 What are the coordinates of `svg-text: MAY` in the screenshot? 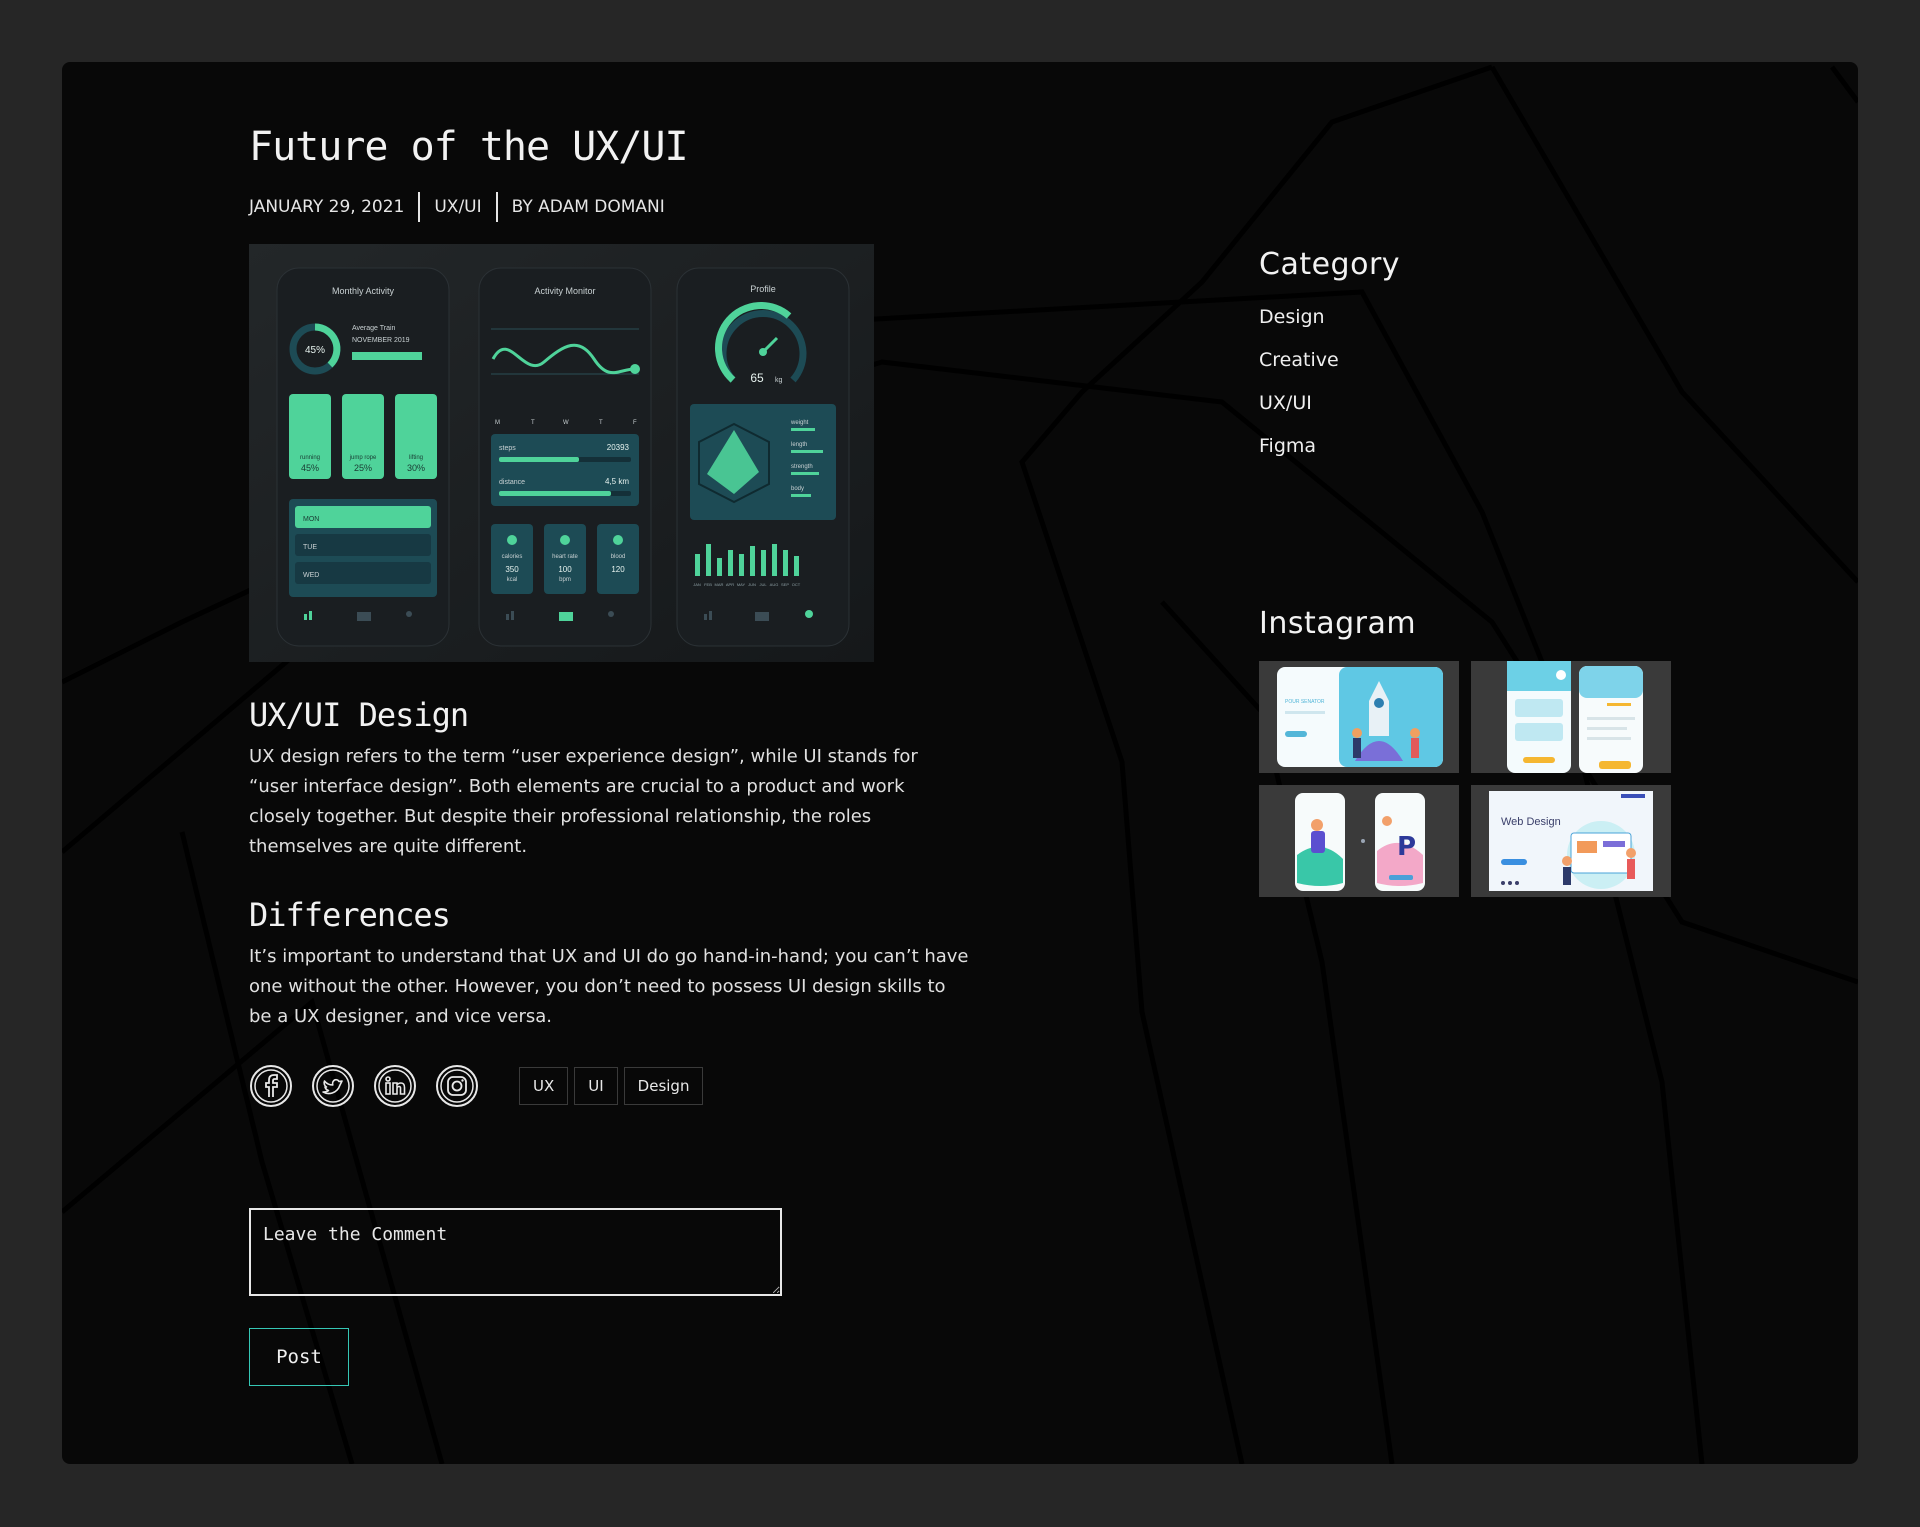 It's located at (741, 584).